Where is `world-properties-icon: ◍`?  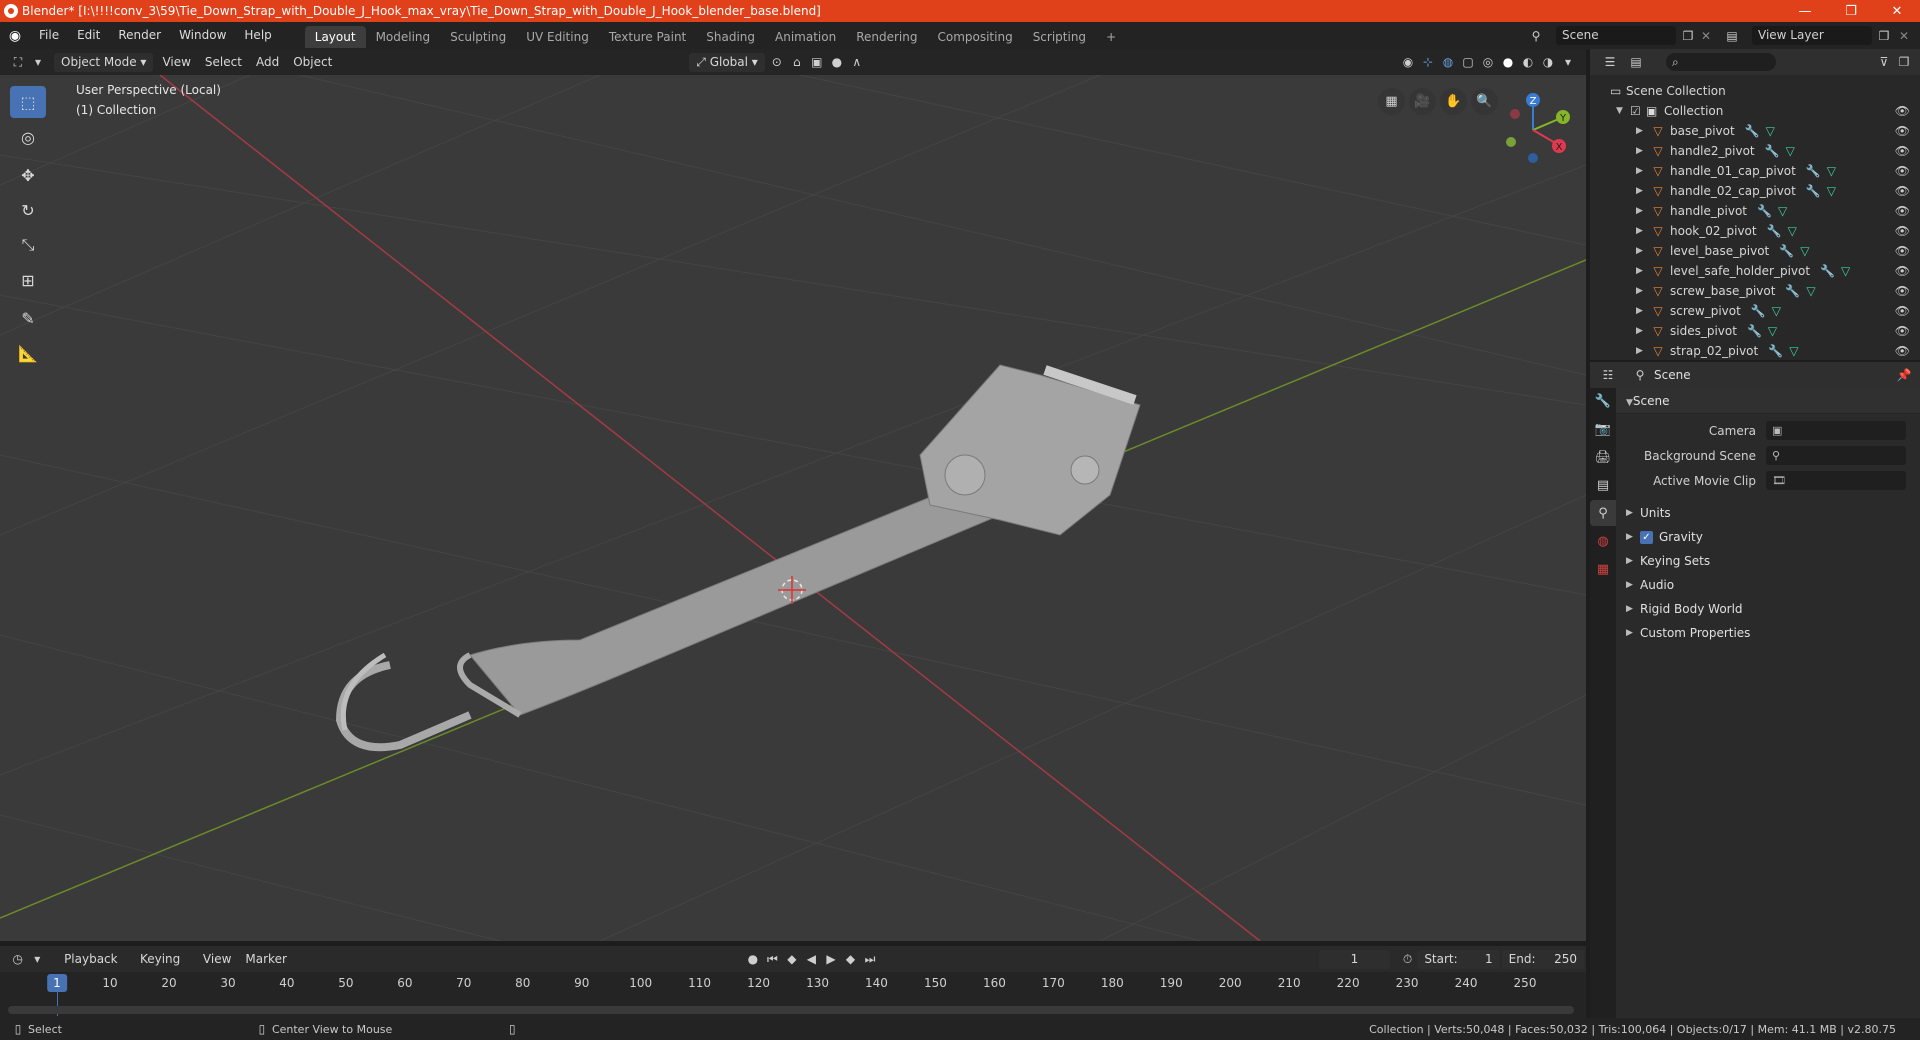 world-properties-icon: ◍ is located at coordinates (1603, 541).